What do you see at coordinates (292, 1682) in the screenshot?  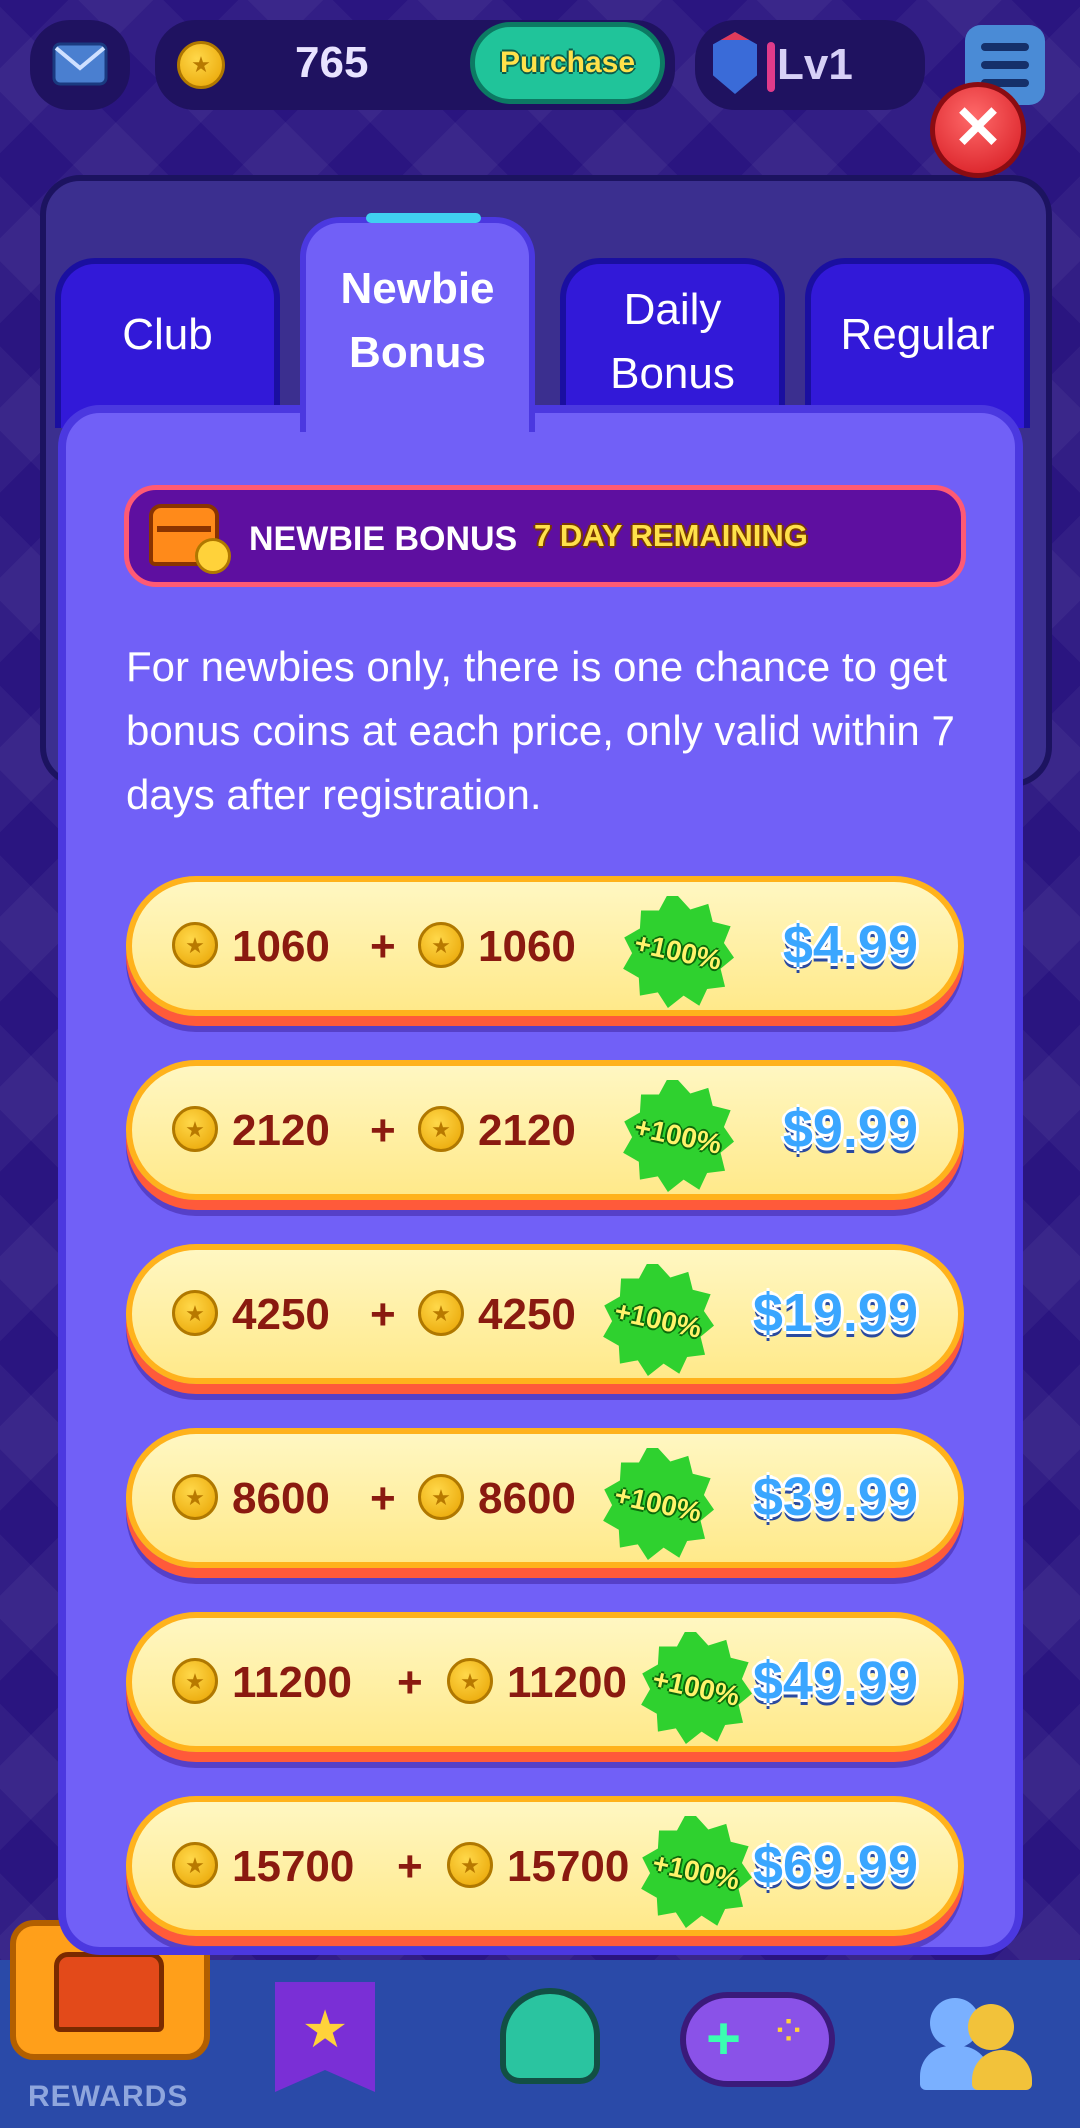 I see `base-coin-amount: 11200` at bounding box center [292, 1682].